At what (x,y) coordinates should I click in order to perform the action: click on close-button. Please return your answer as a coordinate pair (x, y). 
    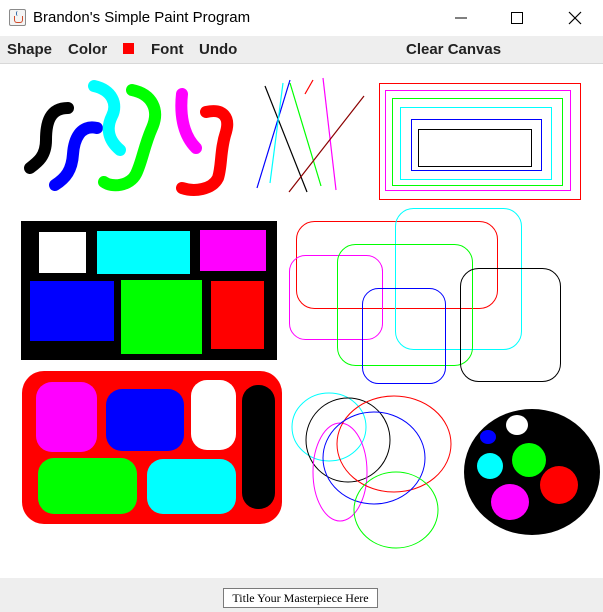
    Looking at the image, I should click on (575, 18).